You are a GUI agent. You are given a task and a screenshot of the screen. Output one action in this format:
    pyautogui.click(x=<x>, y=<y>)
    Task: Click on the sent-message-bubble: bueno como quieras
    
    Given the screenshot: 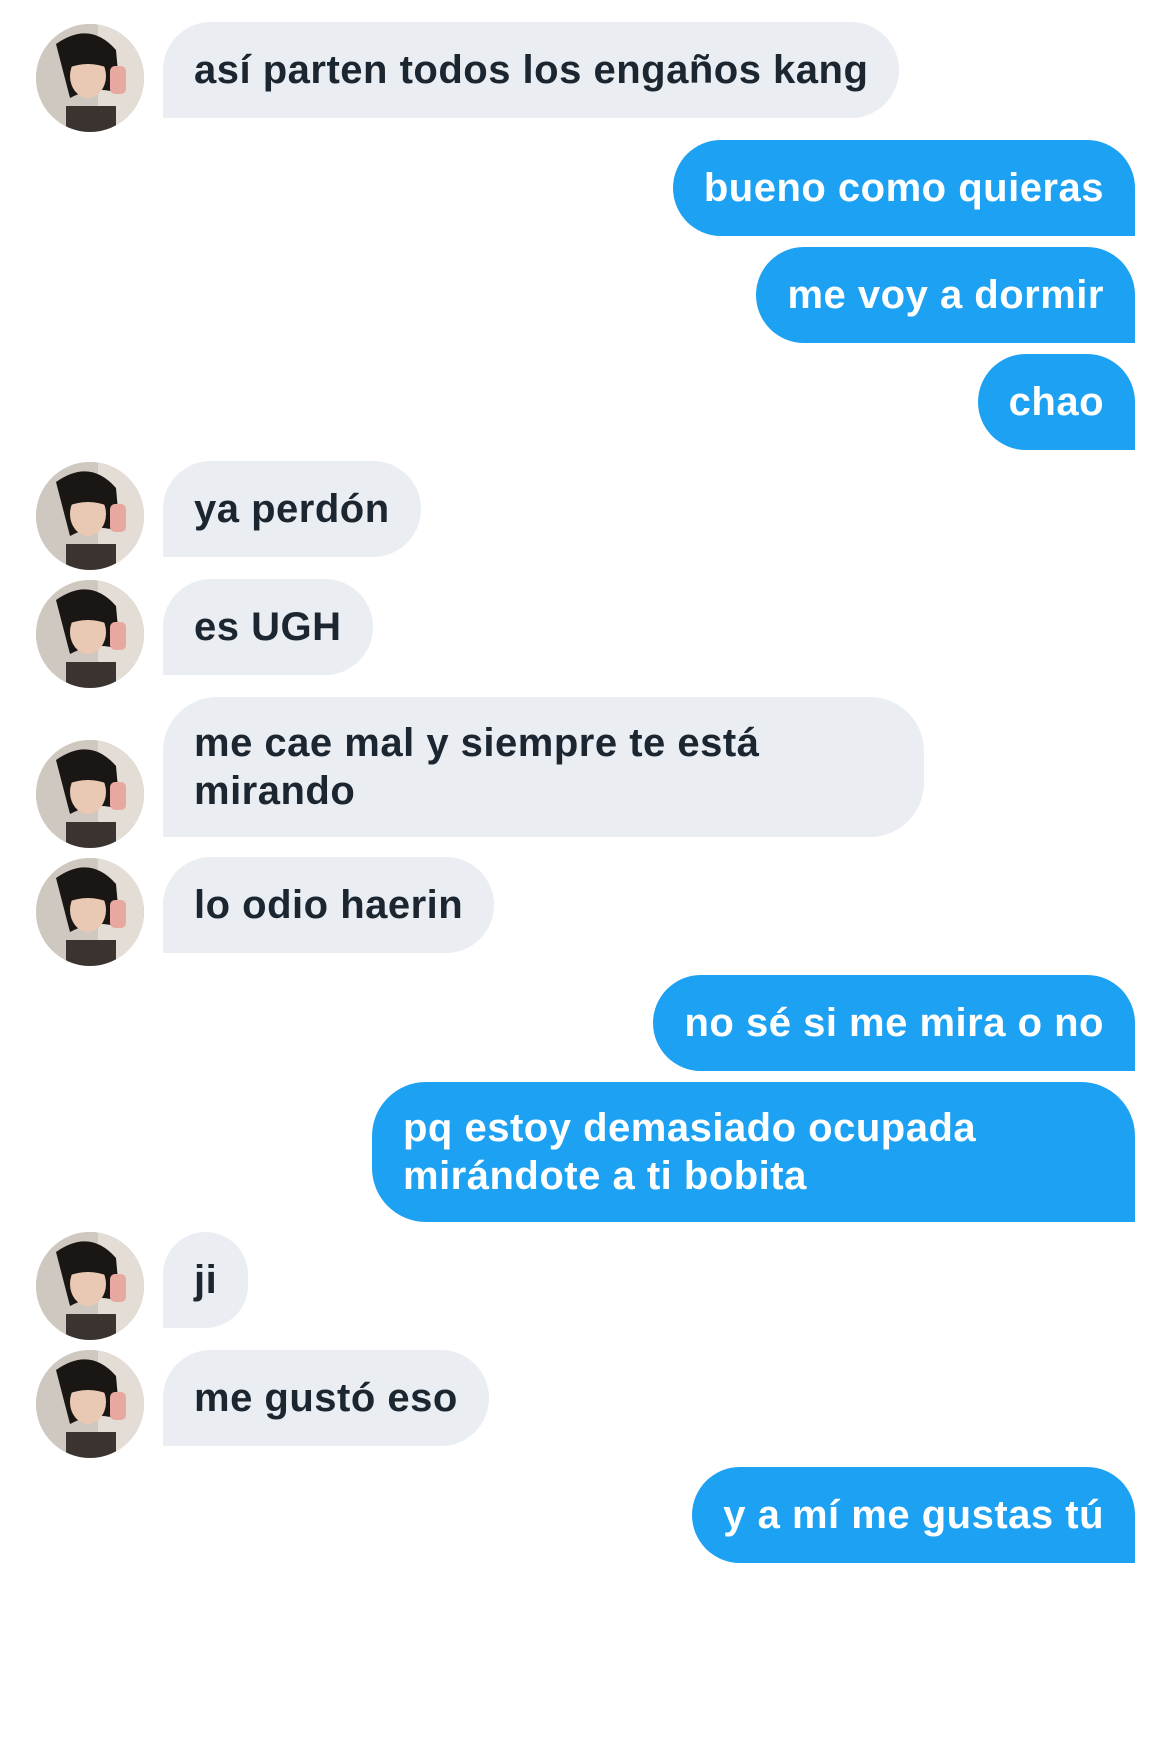 What is the action you would take?
    pyautogui.click(x=903, y=188)
    